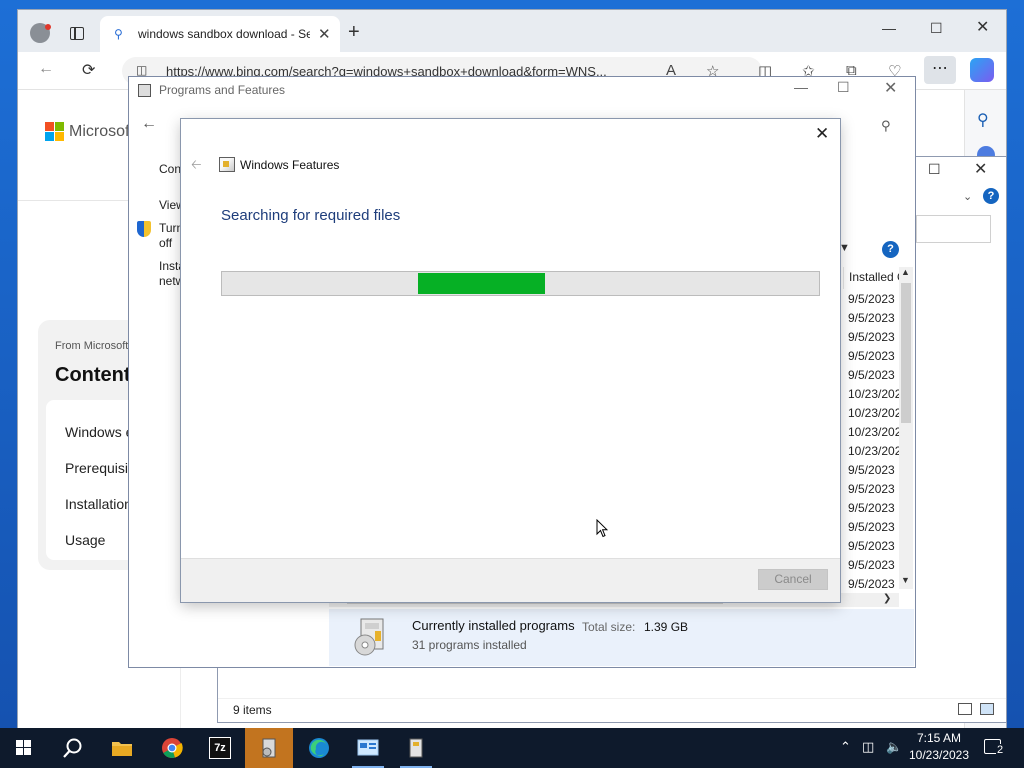 This screenshot has height=768, width=1024. I want to click on notification-count-badge: 2, so click(1000, 750).